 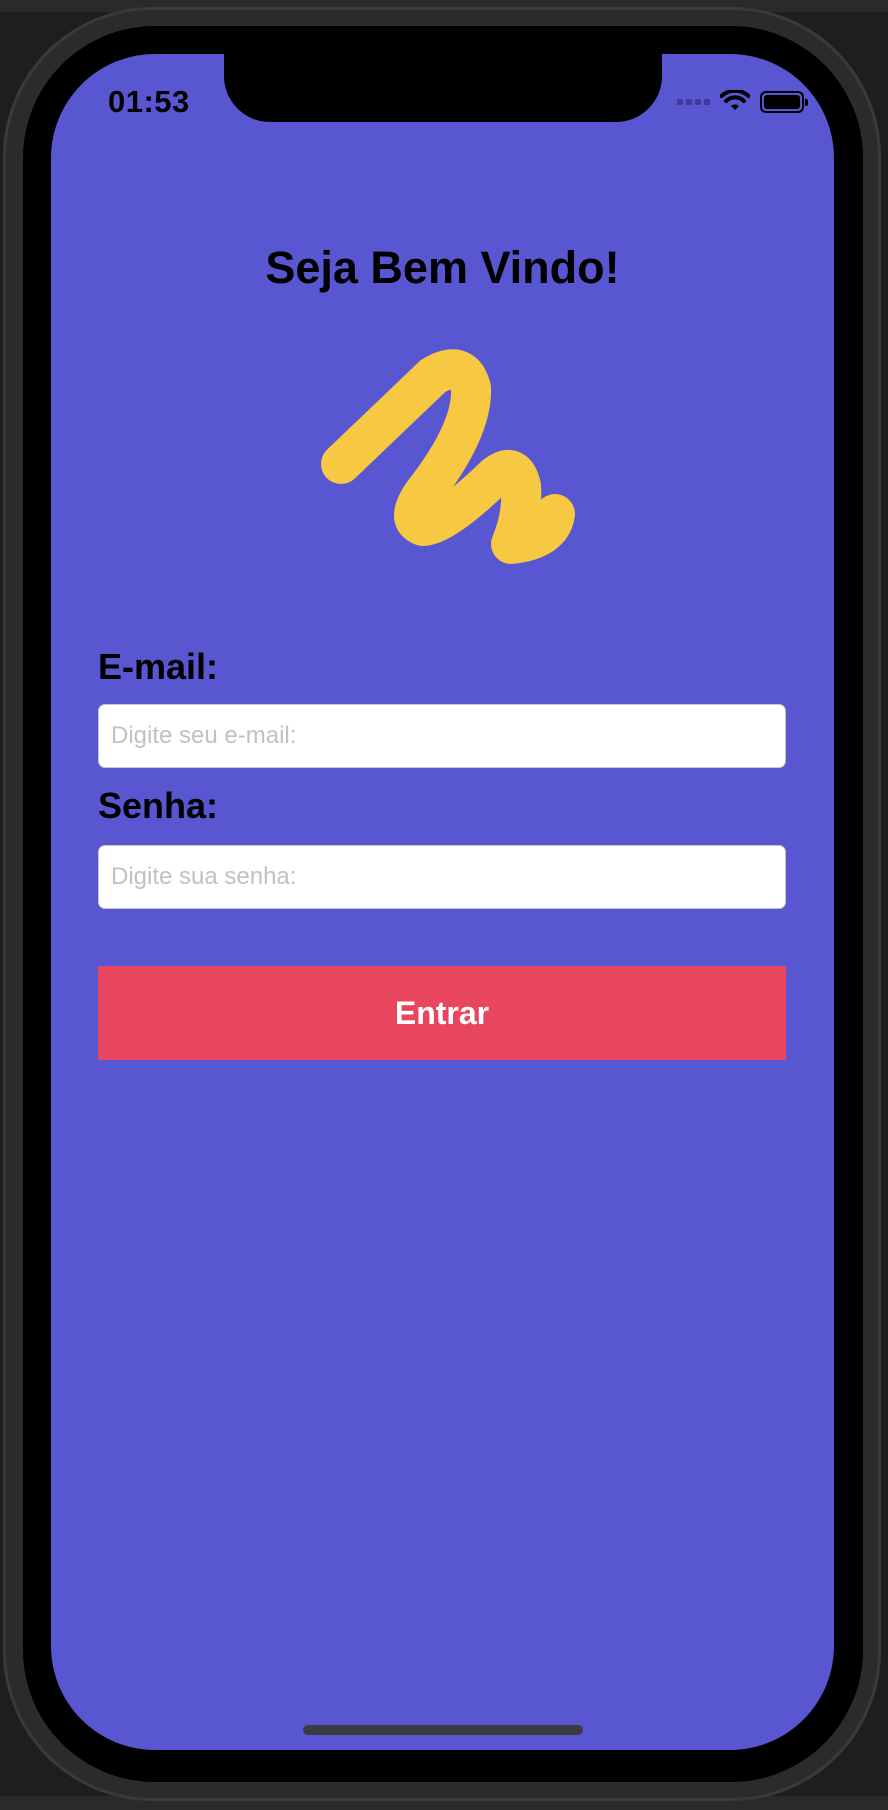 What do you see at coordinates (443, 88) in the screenshot?
I see `notch` at bounding box center [443, 88].